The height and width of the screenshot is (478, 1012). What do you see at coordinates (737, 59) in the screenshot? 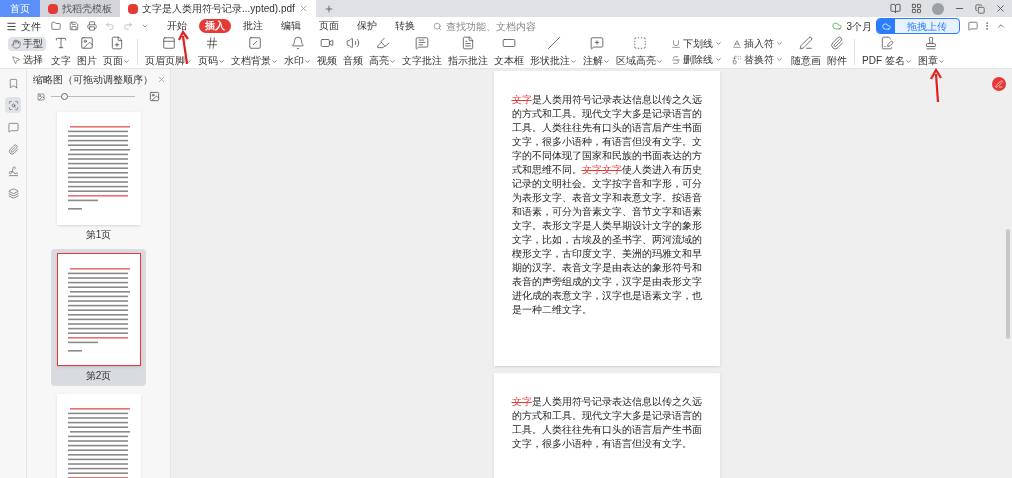
I see `replace-icon` at bounding box center [737, 59].